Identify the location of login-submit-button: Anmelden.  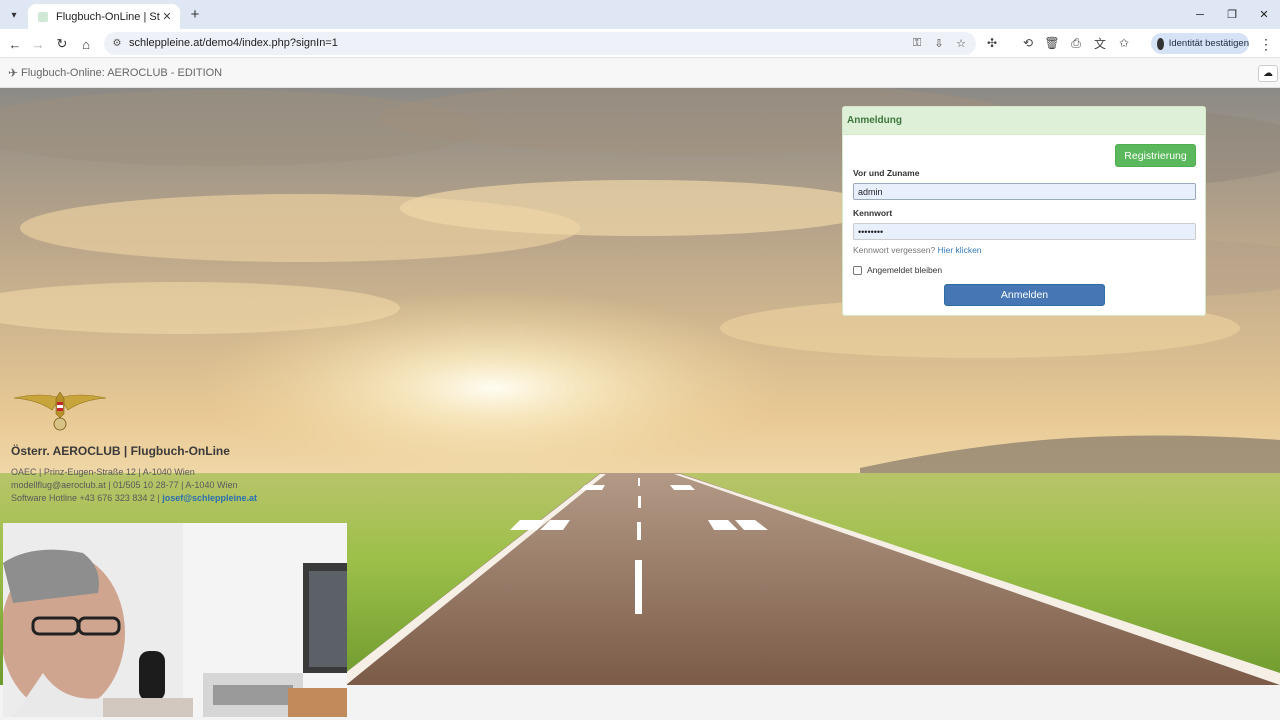
(1024, 295).